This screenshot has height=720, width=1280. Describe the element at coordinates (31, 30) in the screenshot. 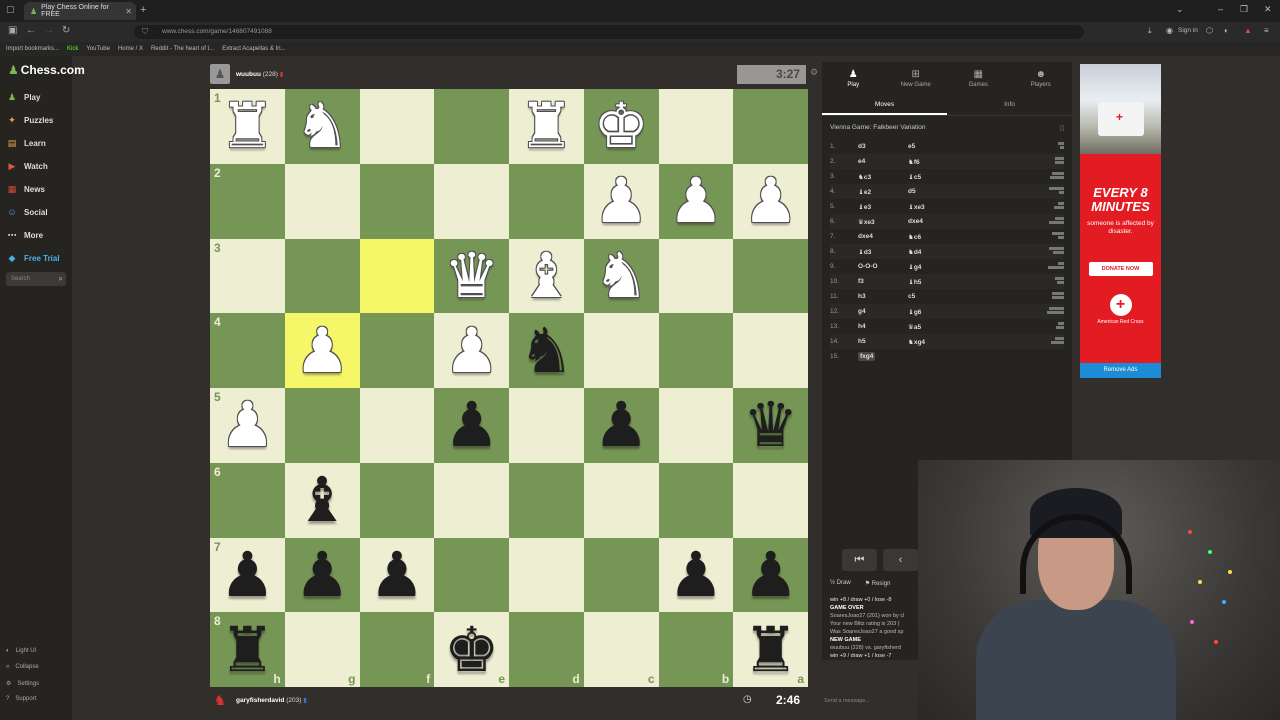

I see `back-icon: ←` at that location.